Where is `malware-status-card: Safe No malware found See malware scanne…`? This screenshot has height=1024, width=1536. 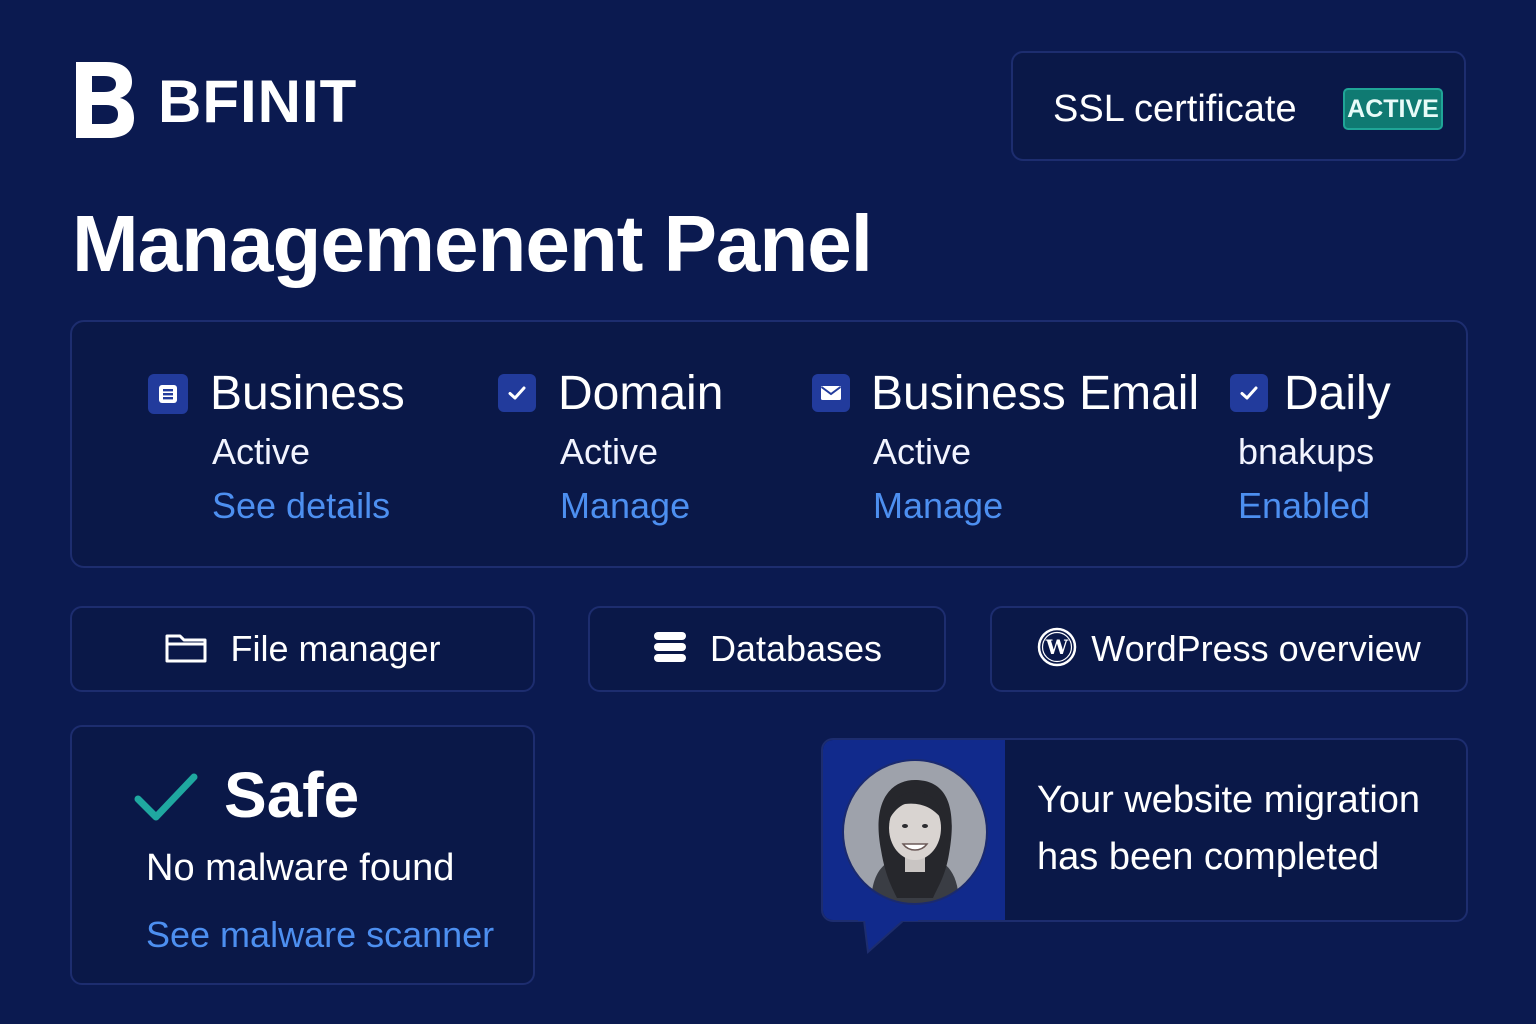 malware-status-card: Safe No malware found See malware scanne… is located at coordinates (302, 855).